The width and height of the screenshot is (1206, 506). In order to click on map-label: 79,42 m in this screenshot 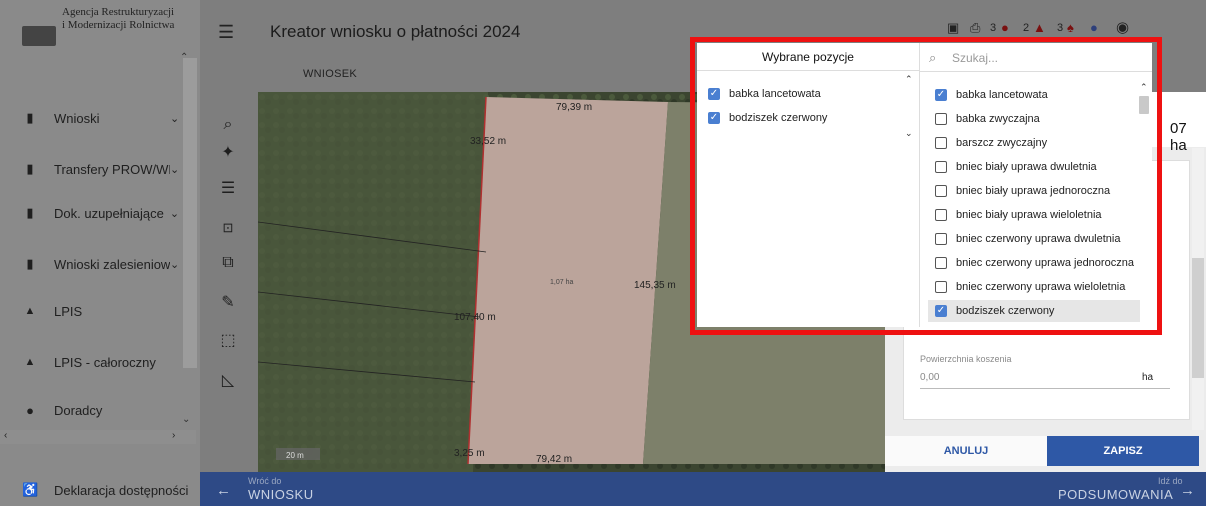, I will do `click(554, 459)`.